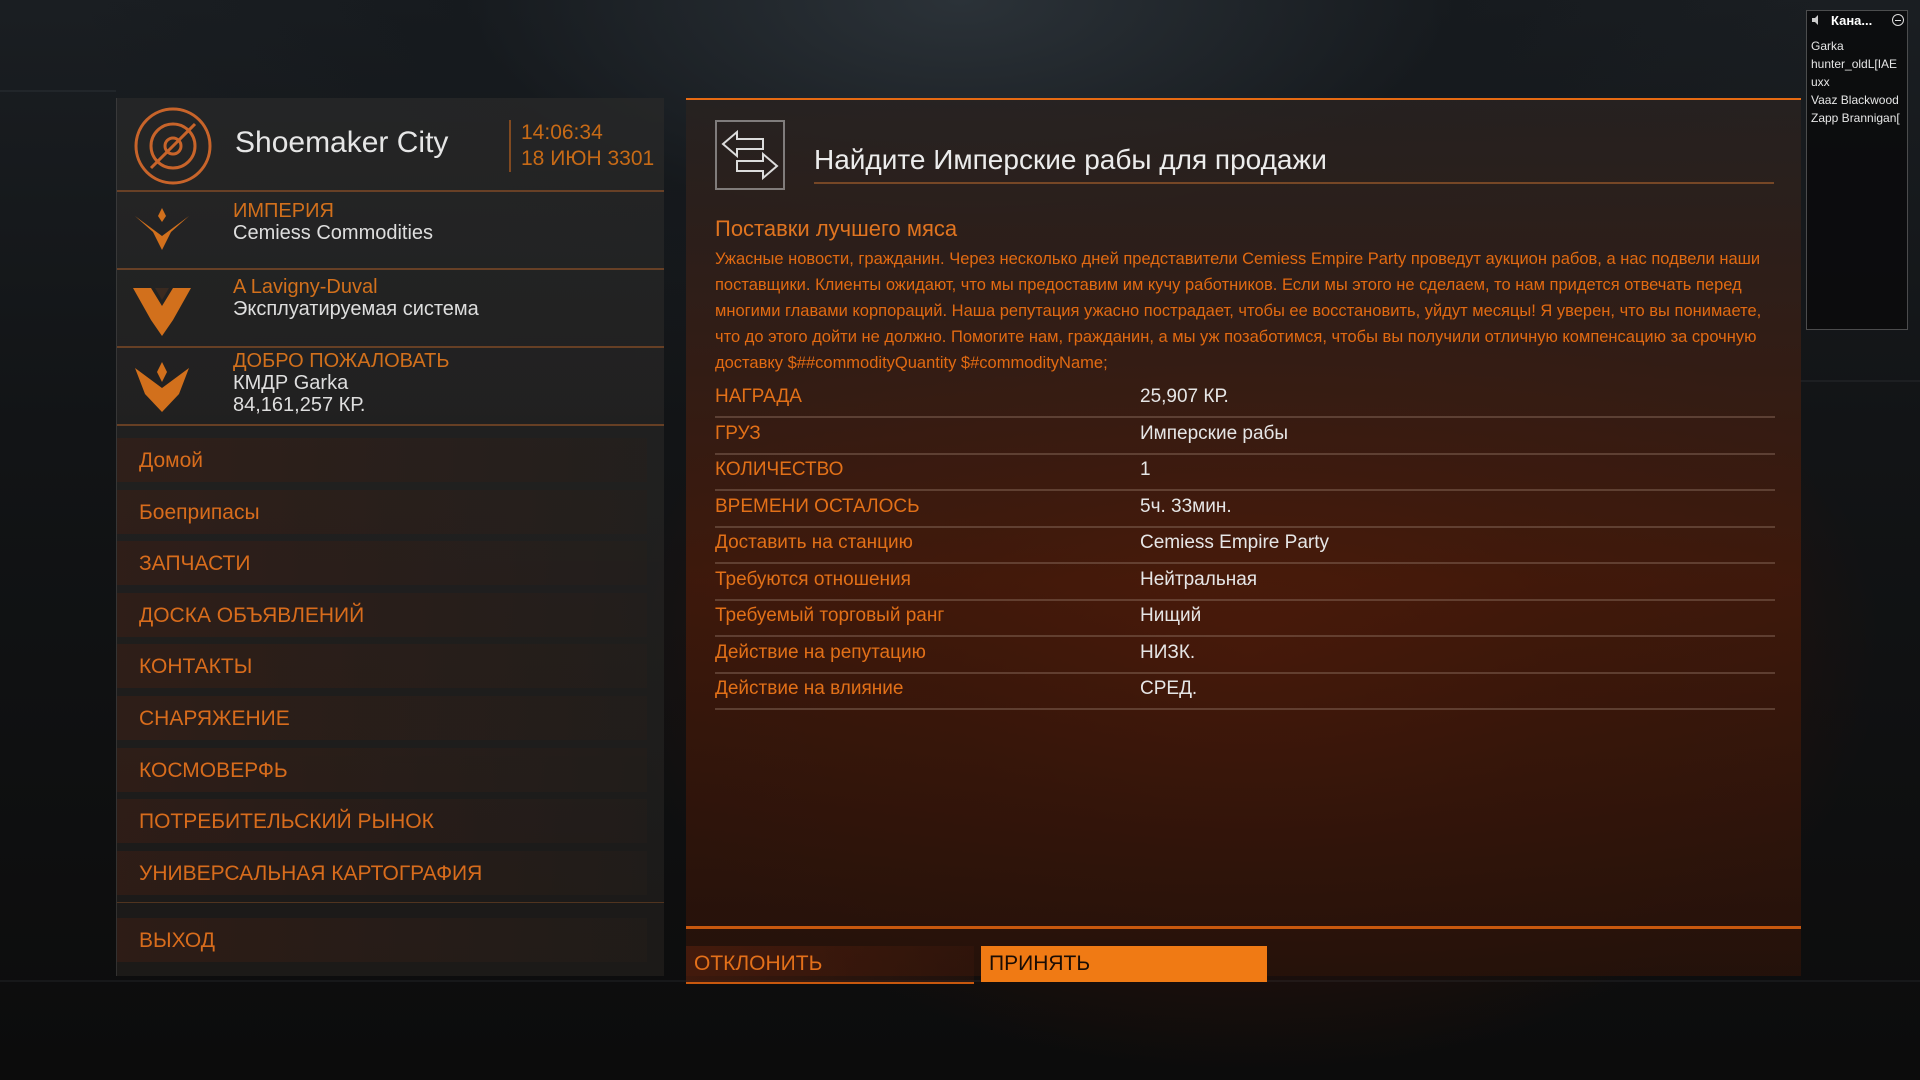 The image size is (1920, 1080). I want to click on menu-item-outfitting: СНАРЯЖЕНИЕ, so click(382, 718).